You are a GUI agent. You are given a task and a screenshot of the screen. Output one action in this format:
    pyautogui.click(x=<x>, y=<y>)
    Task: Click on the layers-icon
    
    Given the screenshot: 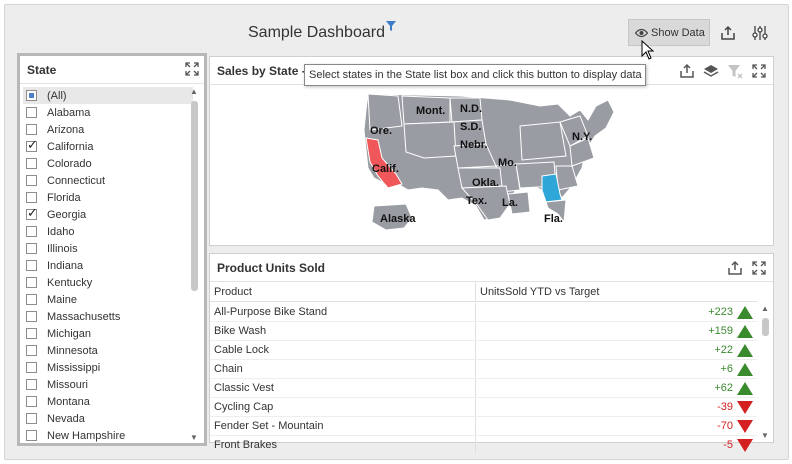 What is the action you would take?
    pyautogui.click(x=711, y=71)
    